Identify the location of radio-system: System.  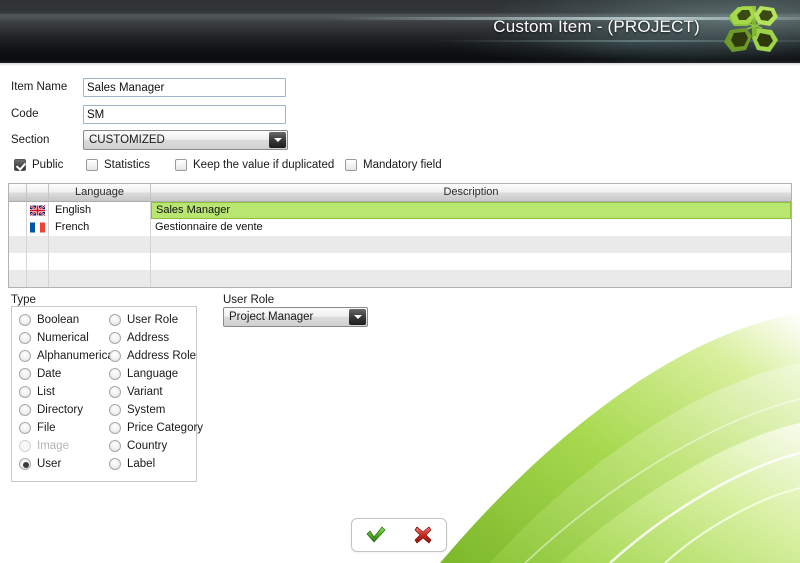
(137, 410).